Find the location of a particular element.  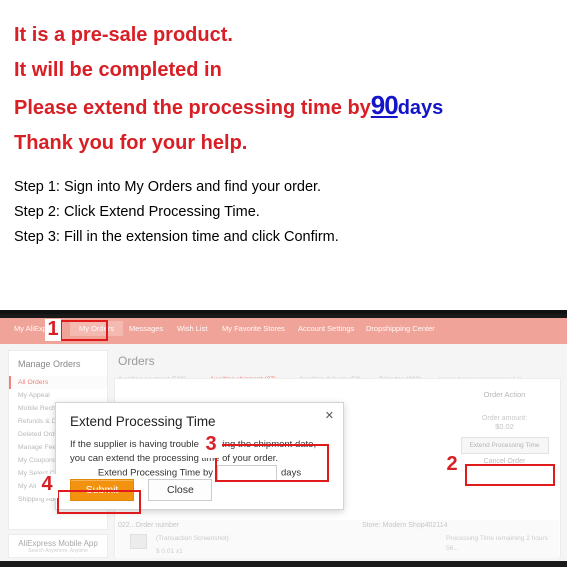

order-action-heading: Order Action is located at coordinates (504, 394).